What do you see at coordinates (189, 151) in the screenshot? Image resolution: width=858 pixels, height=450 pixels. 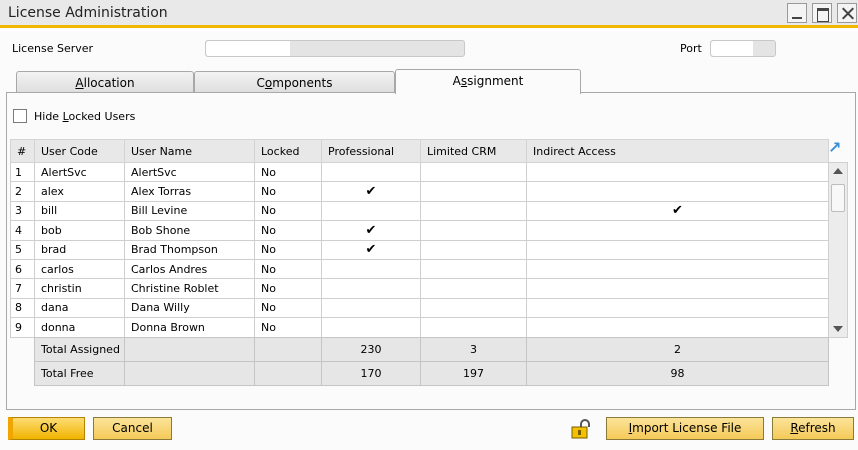 I see `col-header-user-name: User Name` at bounding box center [189, 151].